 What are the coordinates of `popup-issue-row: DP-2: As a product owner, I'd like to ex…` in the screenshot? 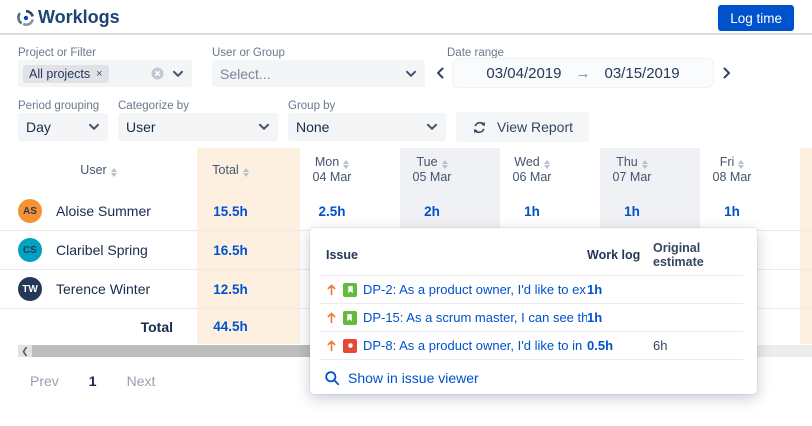 It's located at (531, 290).